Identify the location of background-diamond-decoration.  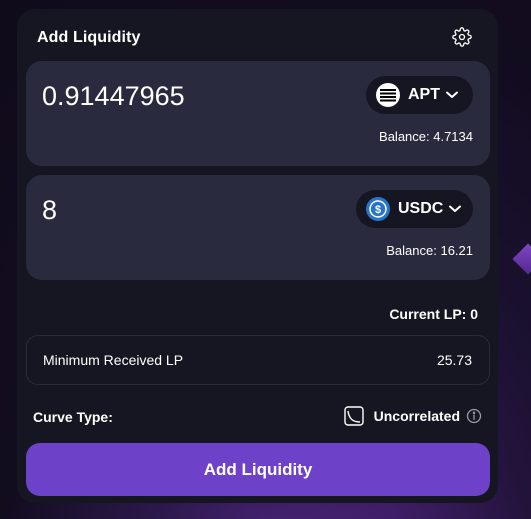
(521, 259).